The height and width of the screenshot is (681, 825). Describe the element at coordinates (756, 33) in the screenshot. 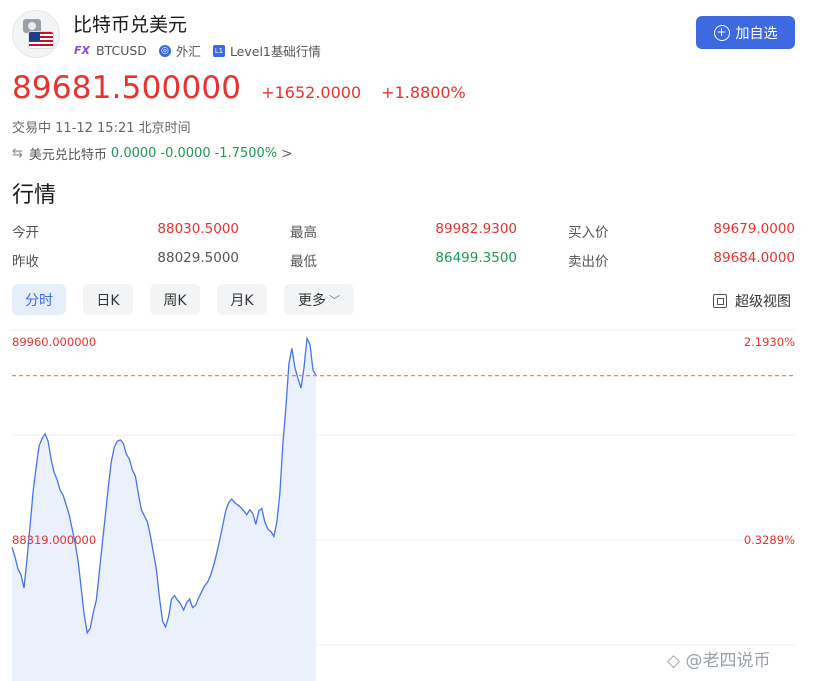

I see `add-button-label: 加自选` at that location.